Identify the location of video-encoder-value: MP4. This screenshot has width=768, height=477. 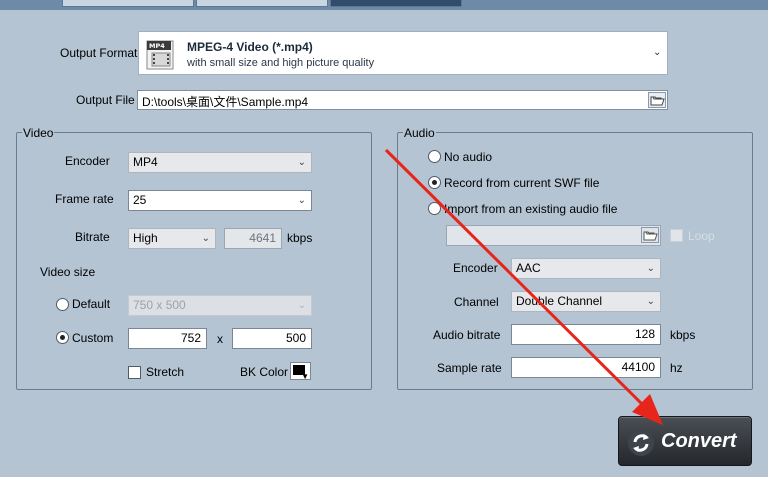
(145, 162).